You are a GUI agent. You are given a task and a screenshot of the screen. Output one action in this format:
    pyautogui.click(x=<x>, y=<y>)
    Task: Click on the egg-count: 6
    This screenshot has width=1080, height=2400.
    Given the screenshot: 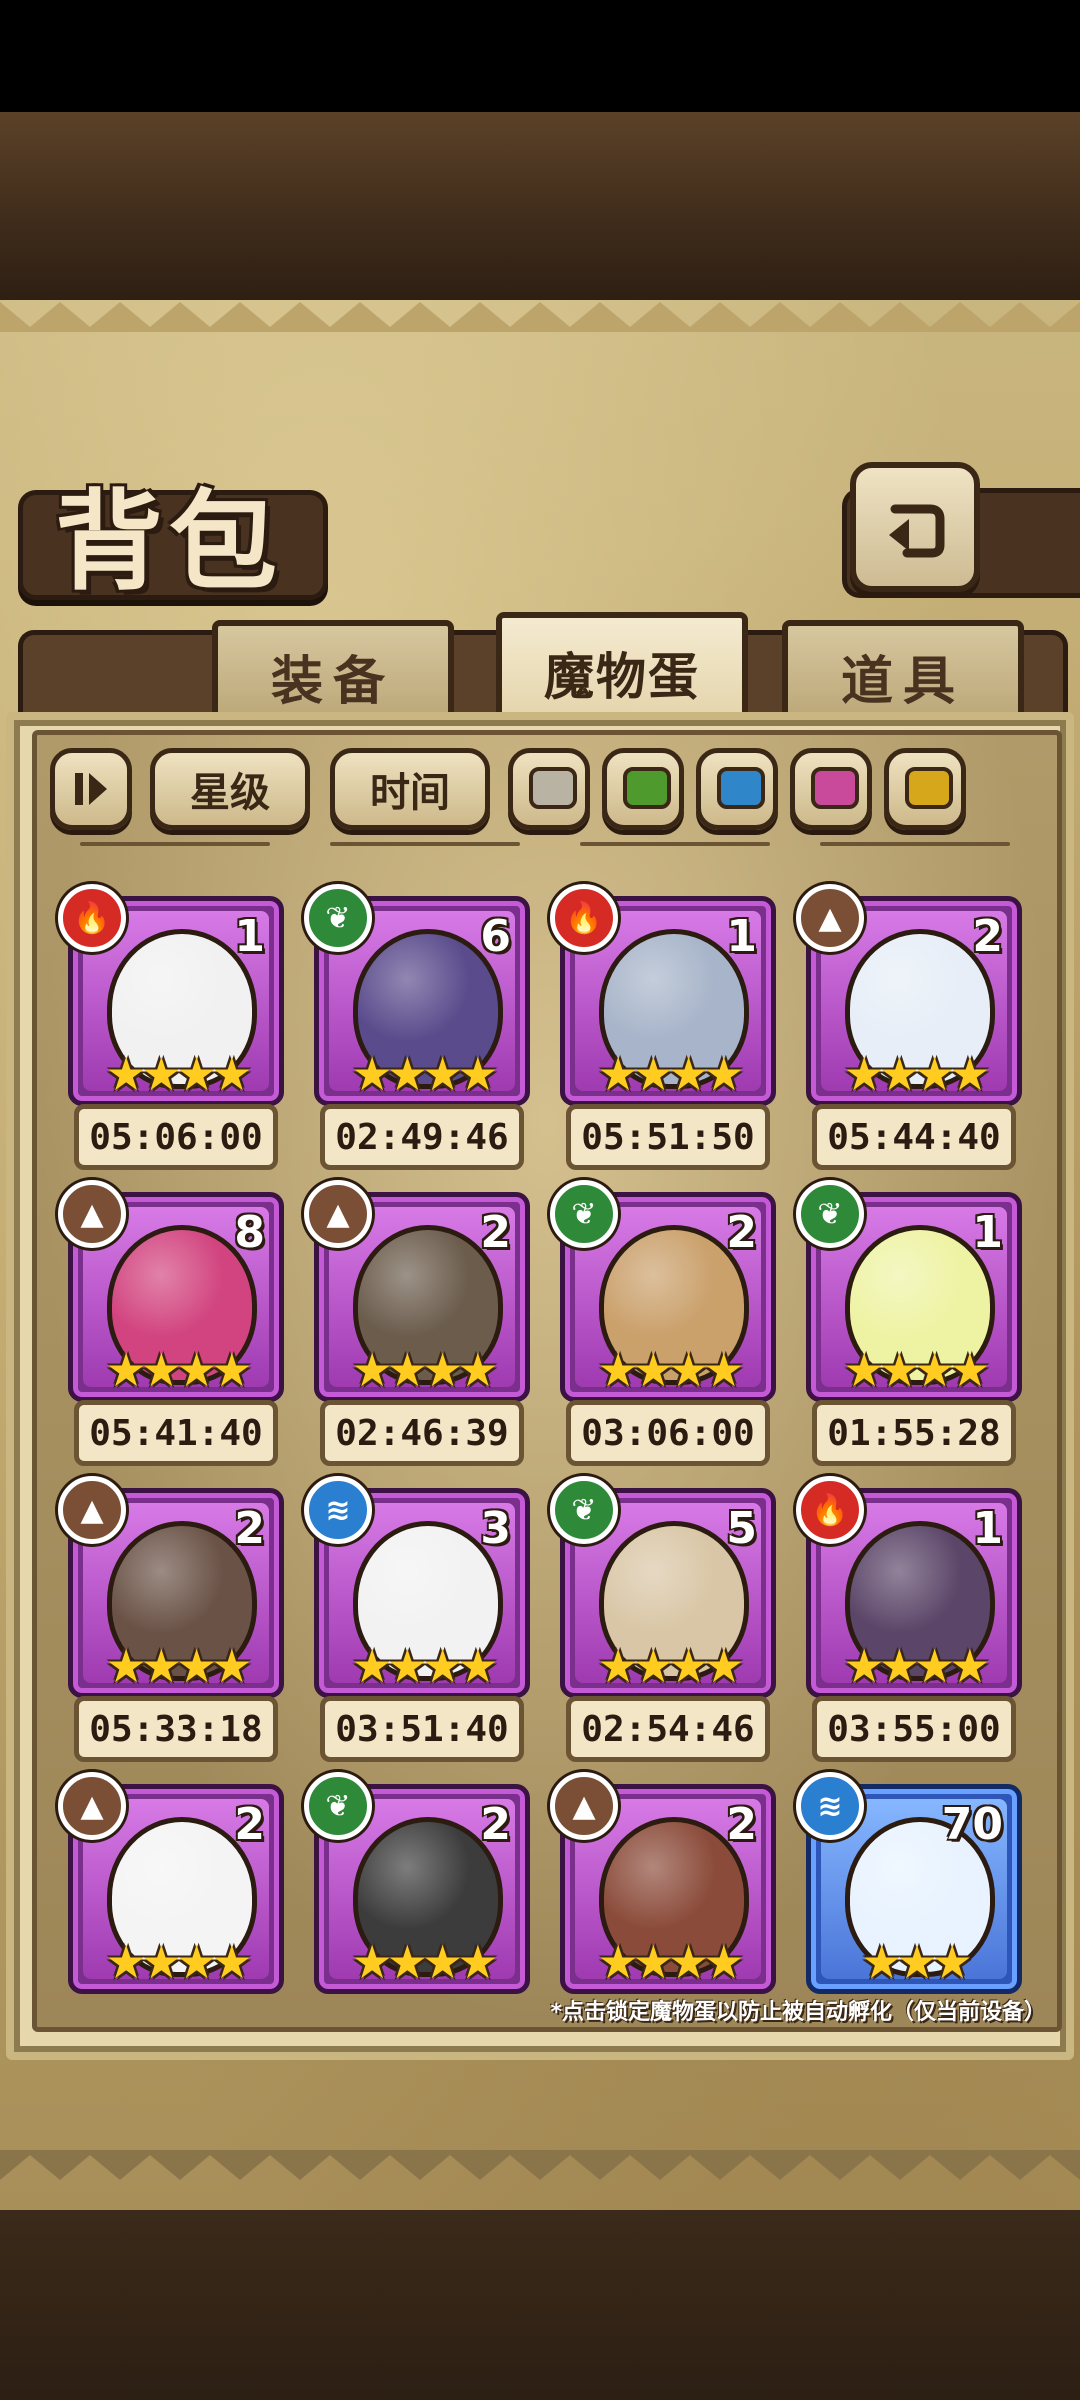 What is the action you would take?
    pyautogui.click(x=495, y=936)
    